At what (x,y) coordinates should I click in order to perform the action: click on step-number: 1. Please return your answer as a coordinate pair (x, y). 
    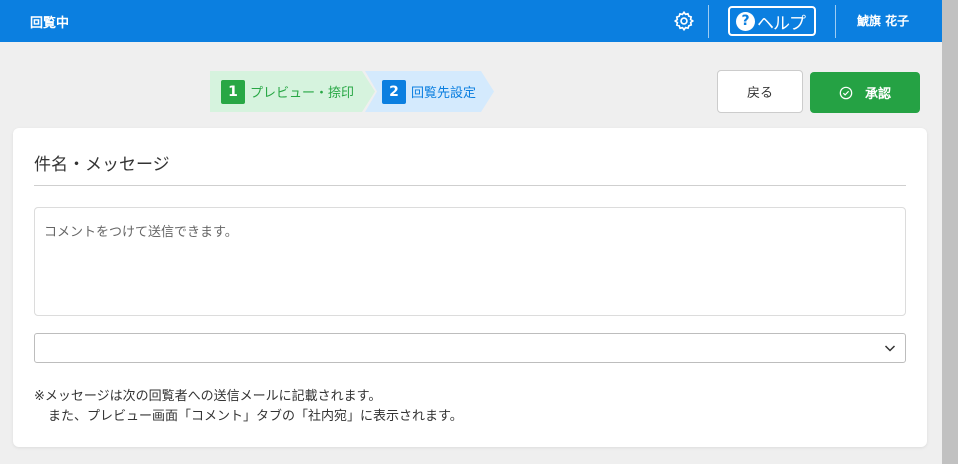
    Looking at the image, I should click on (233, 91).